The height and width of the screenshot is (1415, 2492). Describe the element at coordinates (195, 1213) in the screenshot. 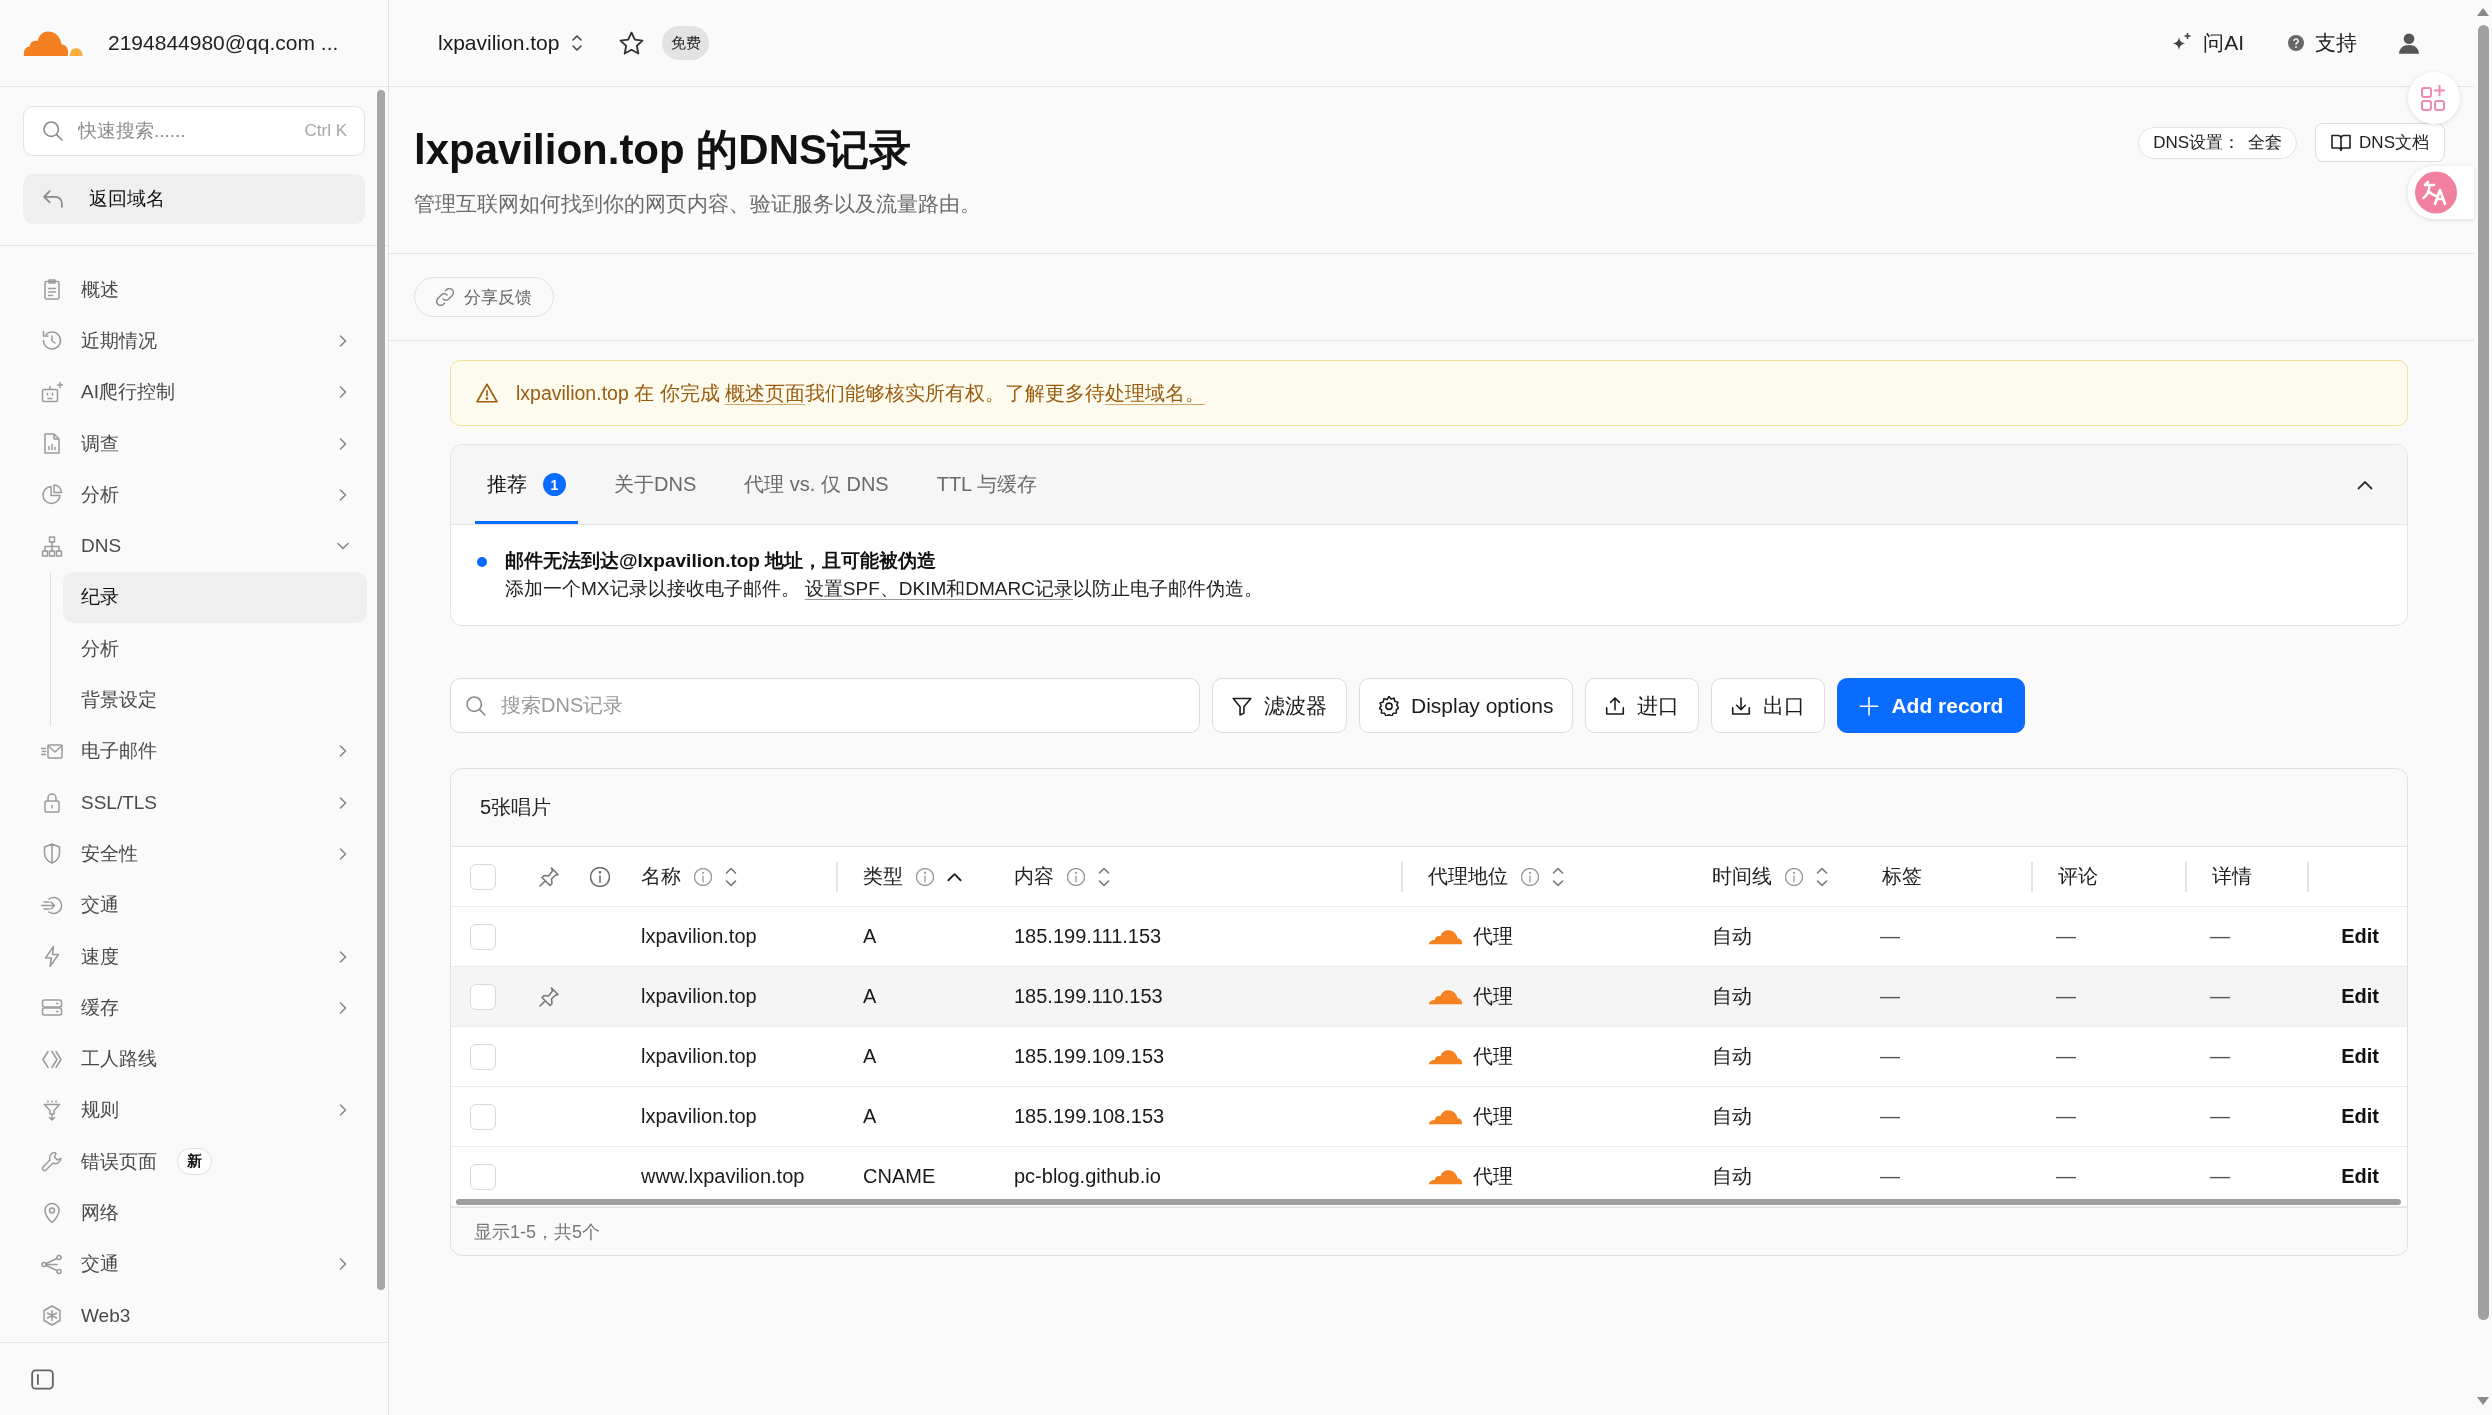

I see `sidebar-item: 网络` at that location.